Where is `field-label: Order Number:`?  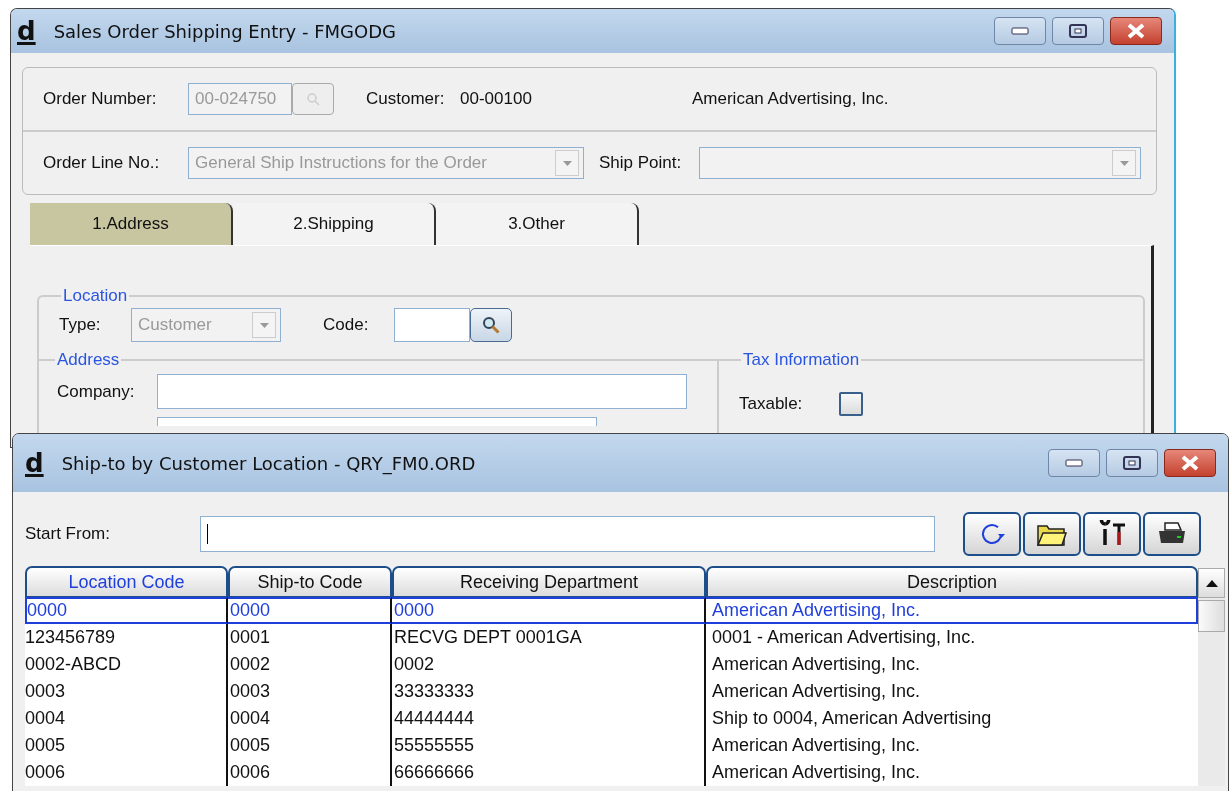
field-label: Order Number: is located at coordinates (100, 99).